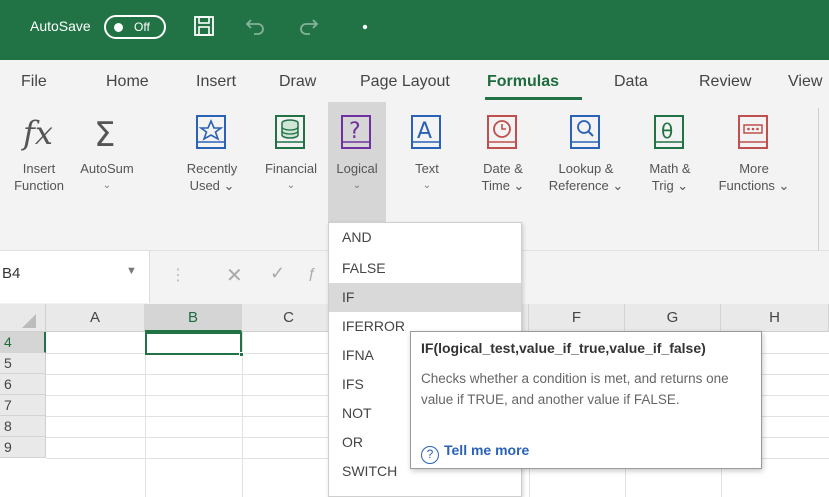 Image resolution: width=829 pixels, height=497 pixels. What do you see at coordinates (430, 455) in the screenshot?
I see `help-icon: ?` at bounding box center [430, 455].